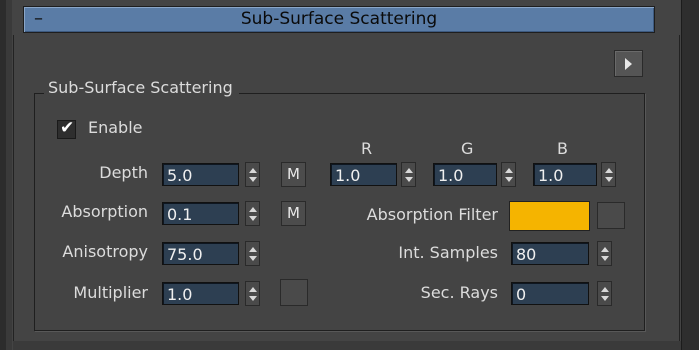  I want to click on int-samples-field: 80, so click(550, 253).